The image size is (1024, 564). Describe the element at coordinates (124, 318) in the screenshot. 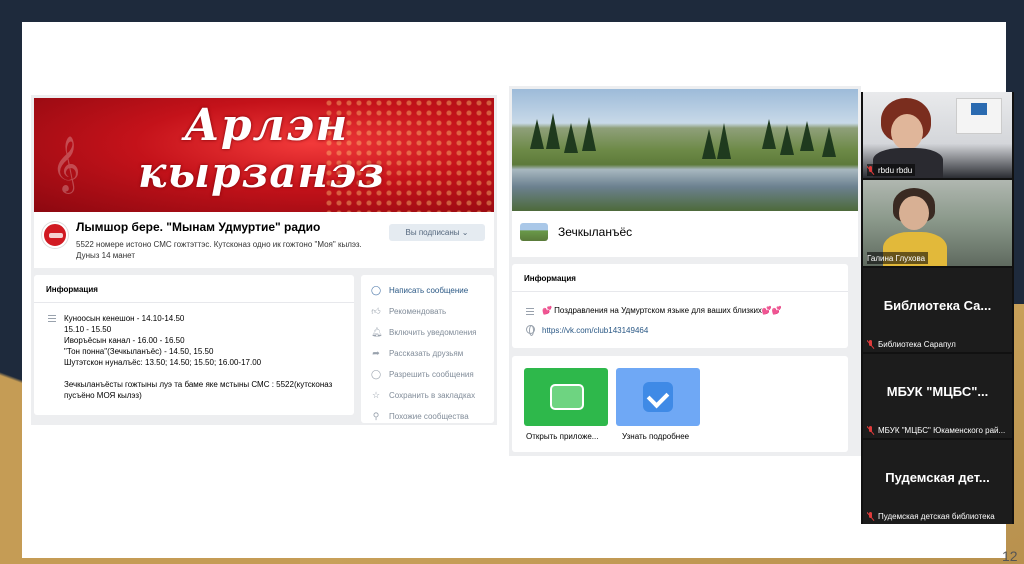

I see `info-line: Куноосын кенешон - 14.10-14.50` at that location.